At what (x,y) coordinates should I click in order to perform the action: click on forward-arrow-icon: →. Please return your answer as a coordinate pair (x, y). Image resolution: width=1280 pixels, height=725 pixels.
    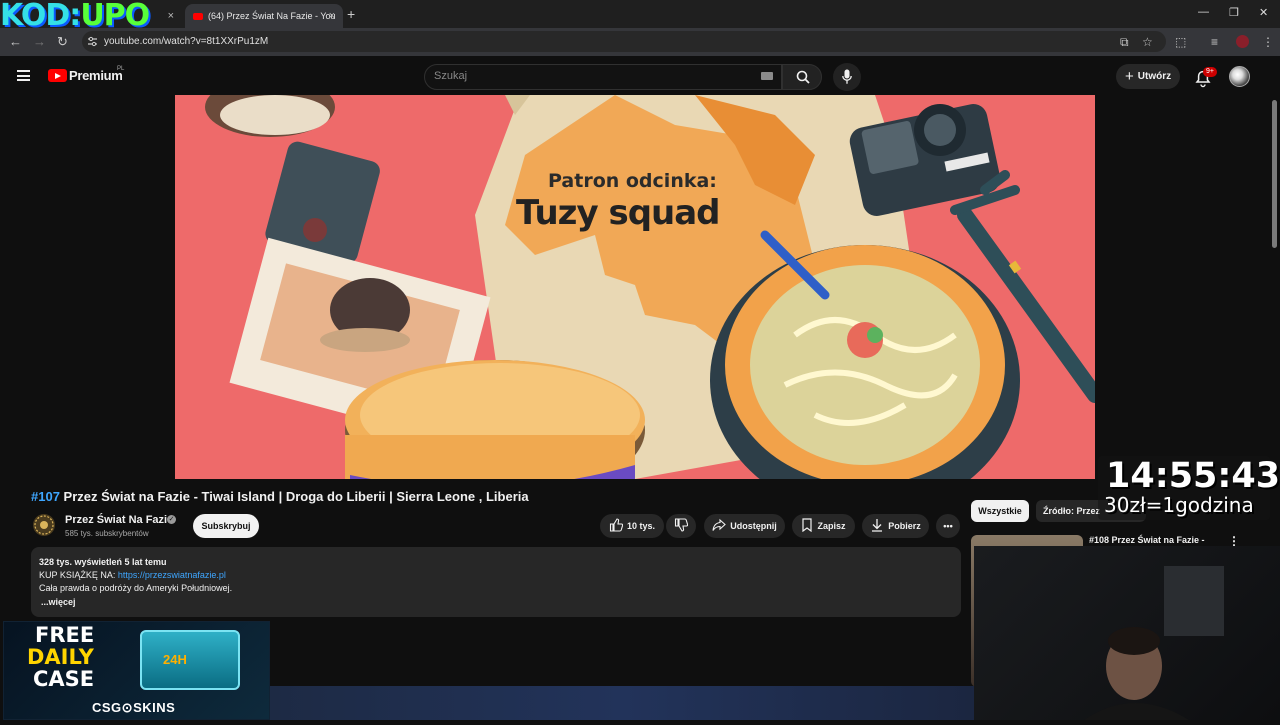
    Looking at the image, I should click on (39, 41).